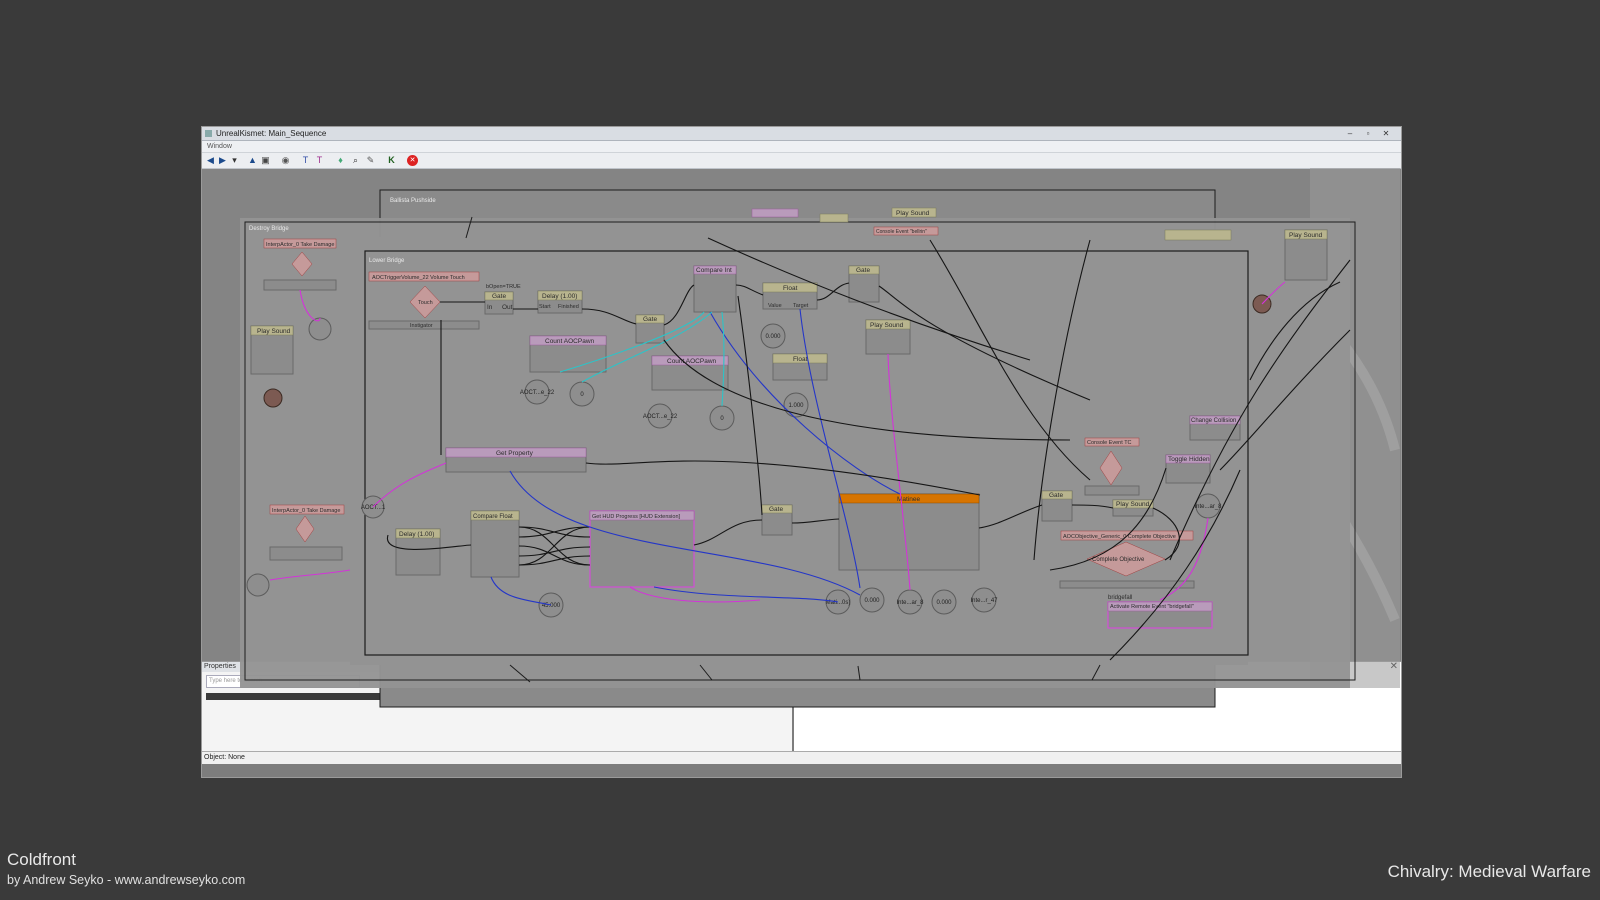 Image resolution: width=1600 pixels, height=900 pixels. Describe the element at coordinates (1368, 133) in the screenshot. I see `maximize-button: ▫` at that location.